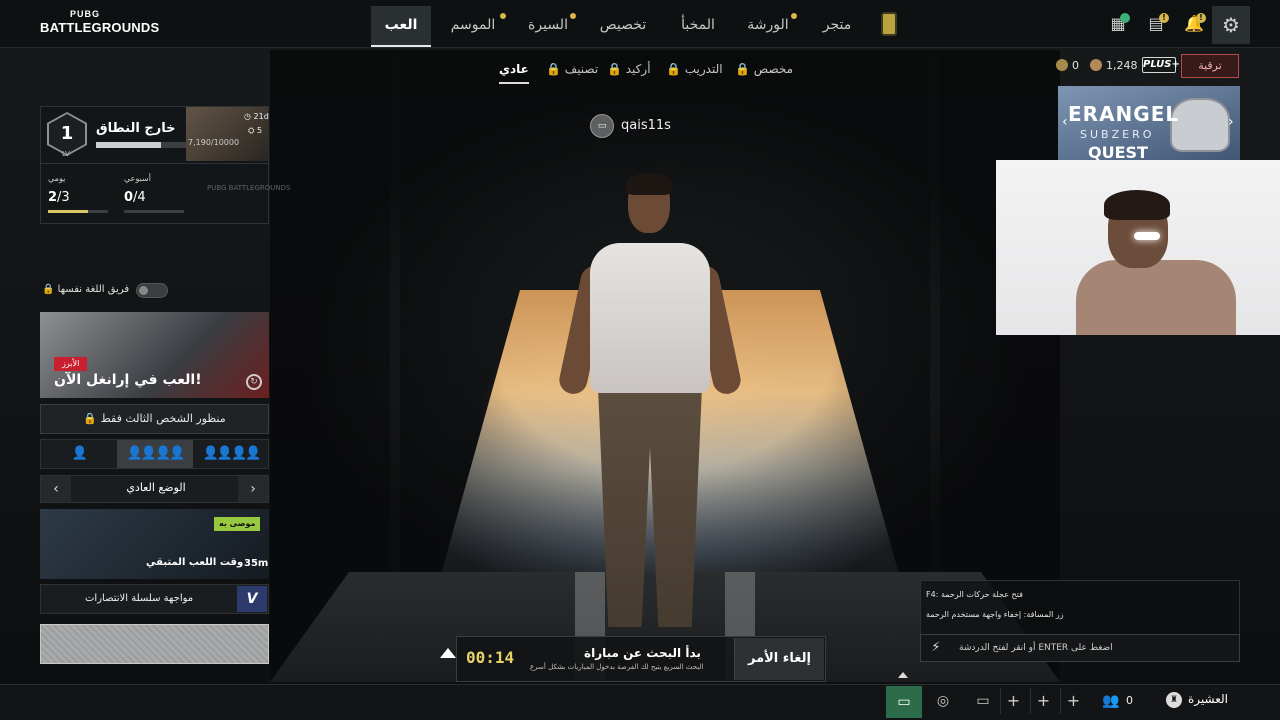 Image resolution: width=1280 pixels, height=720 pixels. I want to click on season-count-value: 5, so click(259, 130).